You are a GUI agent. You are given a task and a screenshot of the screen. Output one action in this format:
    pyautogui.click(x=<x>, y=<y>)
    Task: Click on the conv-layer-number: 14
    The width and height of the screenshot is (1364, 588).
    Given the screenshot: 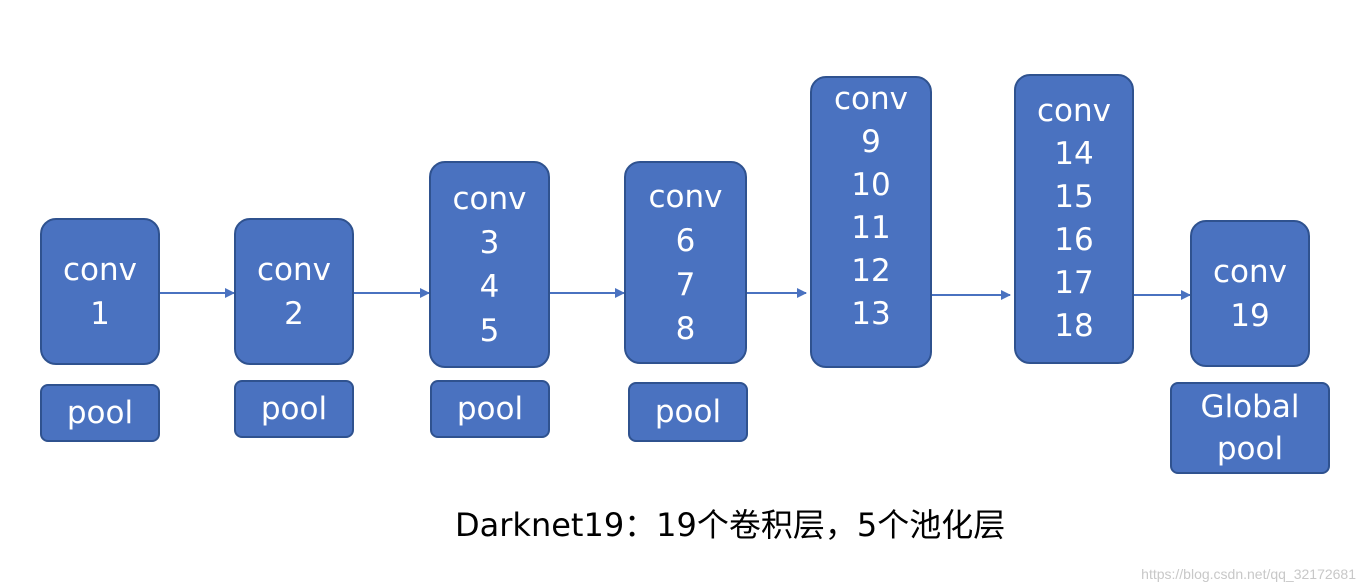 What is the action you would take?
    pyautogui.click(x=1074, y=154)
    